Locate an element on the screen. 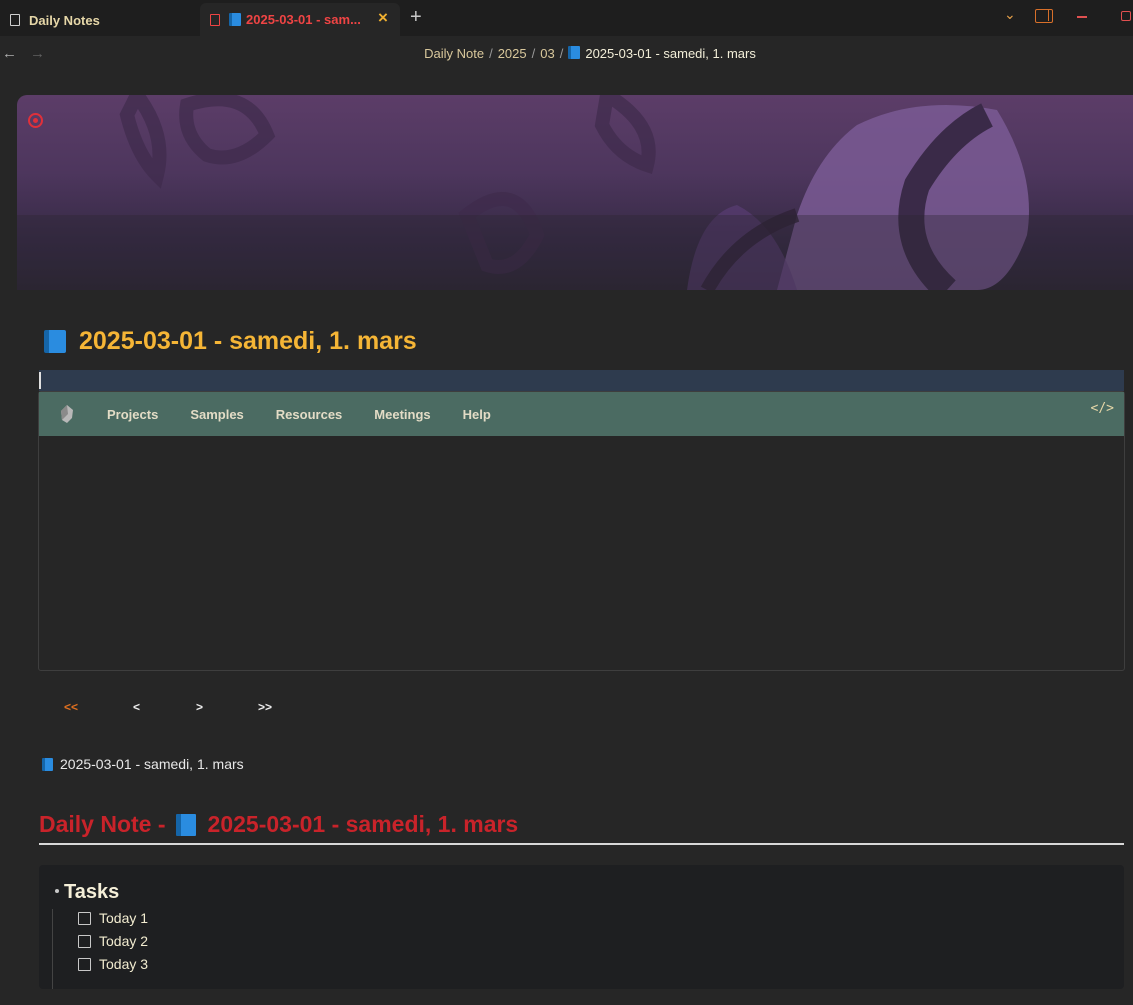  heading-title: 2025-03-01 - samedi, 1. mars is located at coordinates (363, 824).